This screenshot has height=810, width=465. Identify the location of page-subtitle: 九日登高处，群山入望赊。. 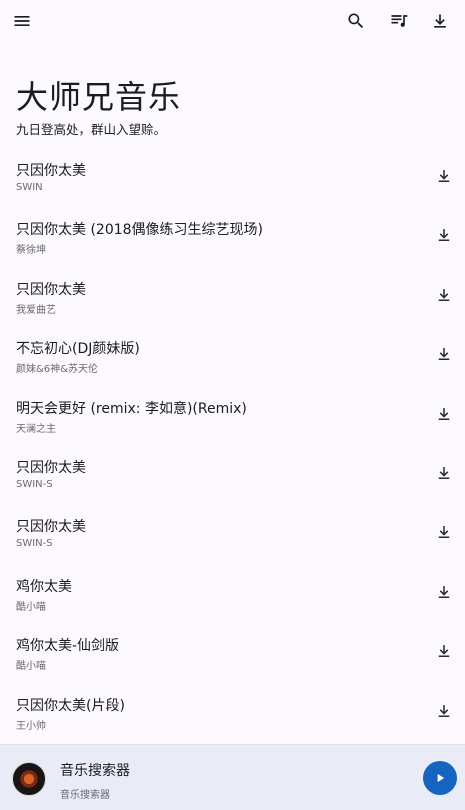
(91, 129).